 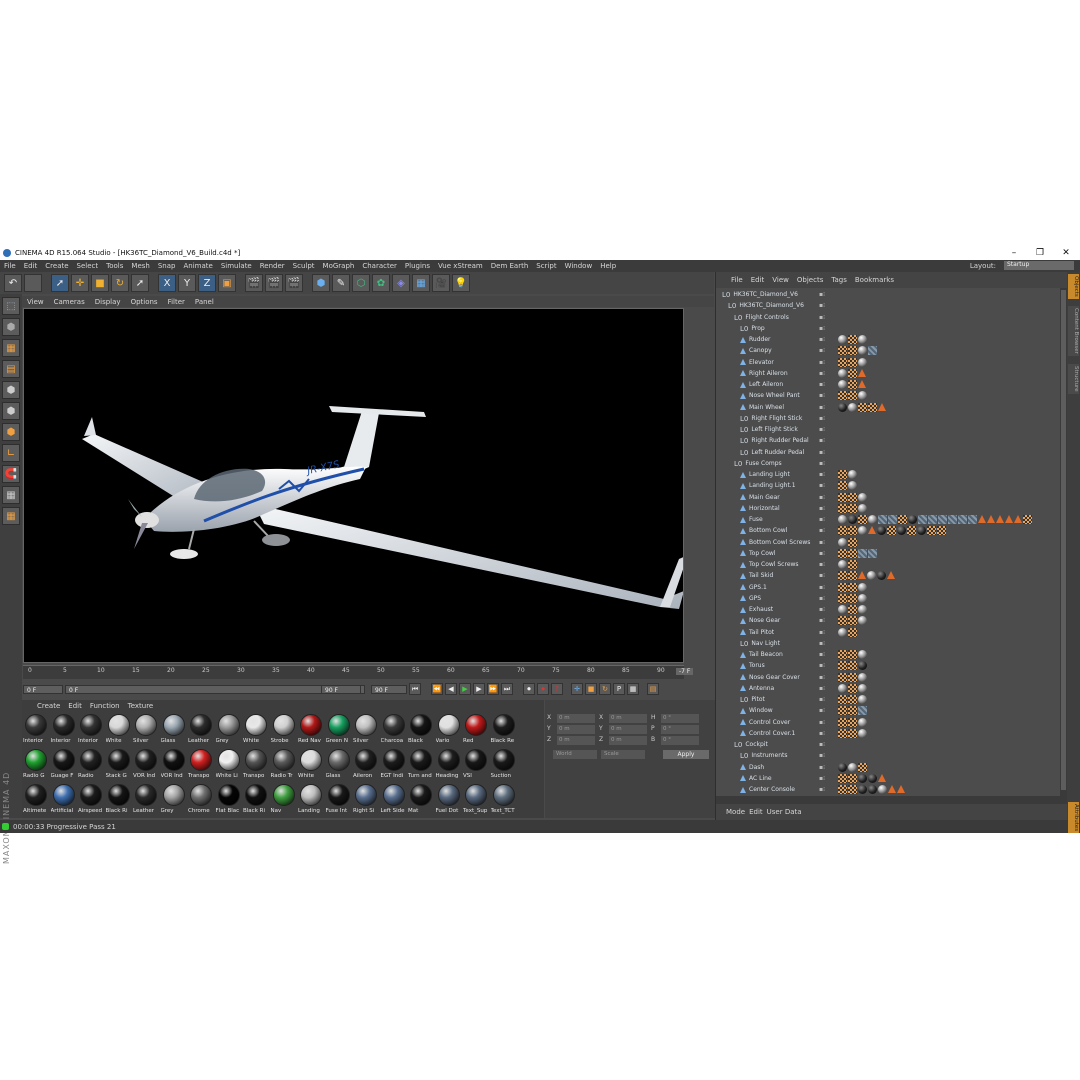 I want to click on pen-spline-icon: ✎, so click(x=341, y=283).